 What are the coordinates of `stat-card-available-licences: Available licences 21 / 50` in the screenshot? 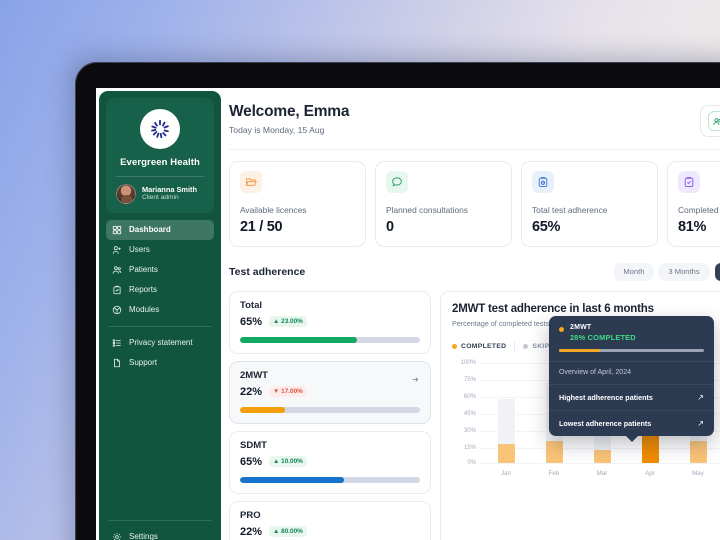 It's located at (297, 204).